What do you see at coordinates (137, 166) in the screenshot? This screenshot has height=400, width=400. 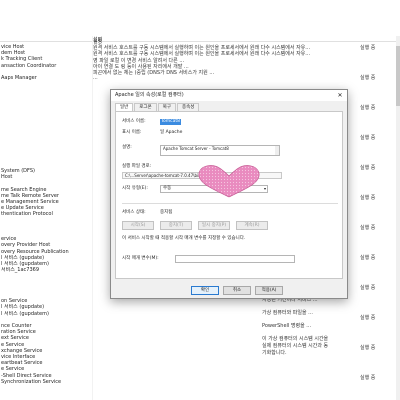 I see `path-label: 실행 파일 경로:` at bounding box center [137, 166].